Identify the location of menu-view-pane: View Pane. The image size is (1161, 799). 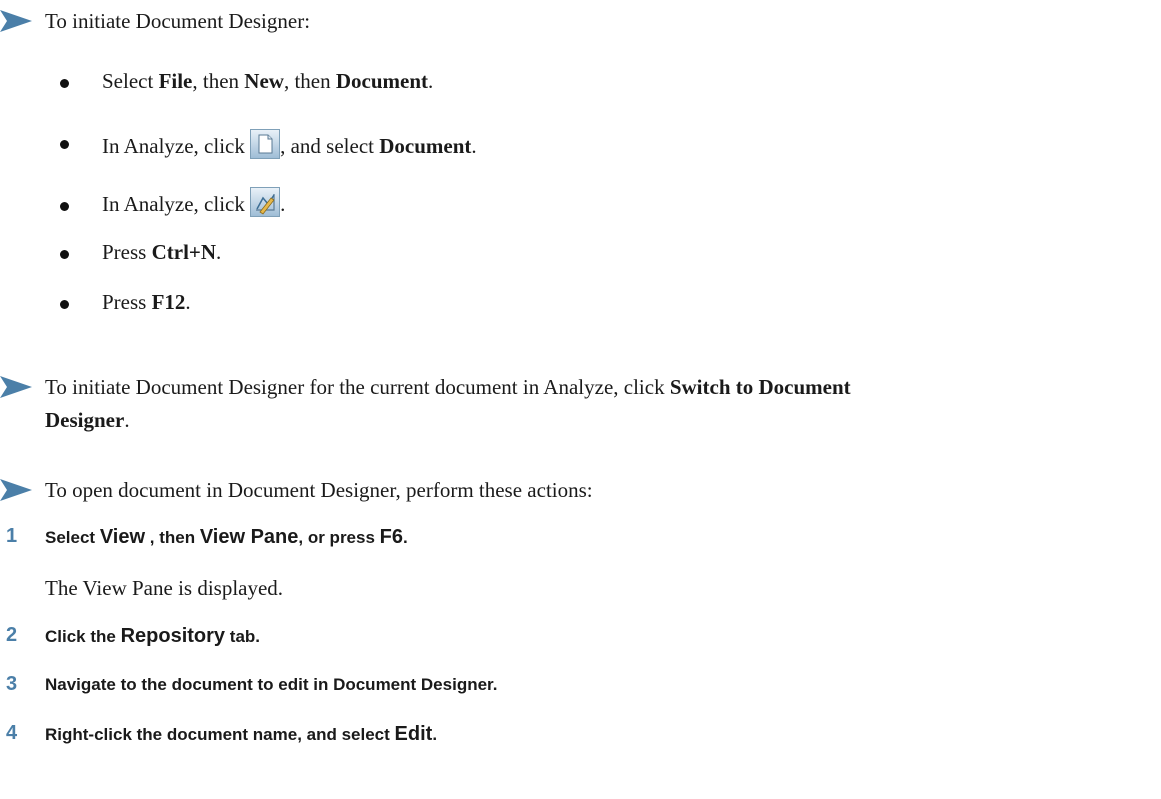
(249, 537).